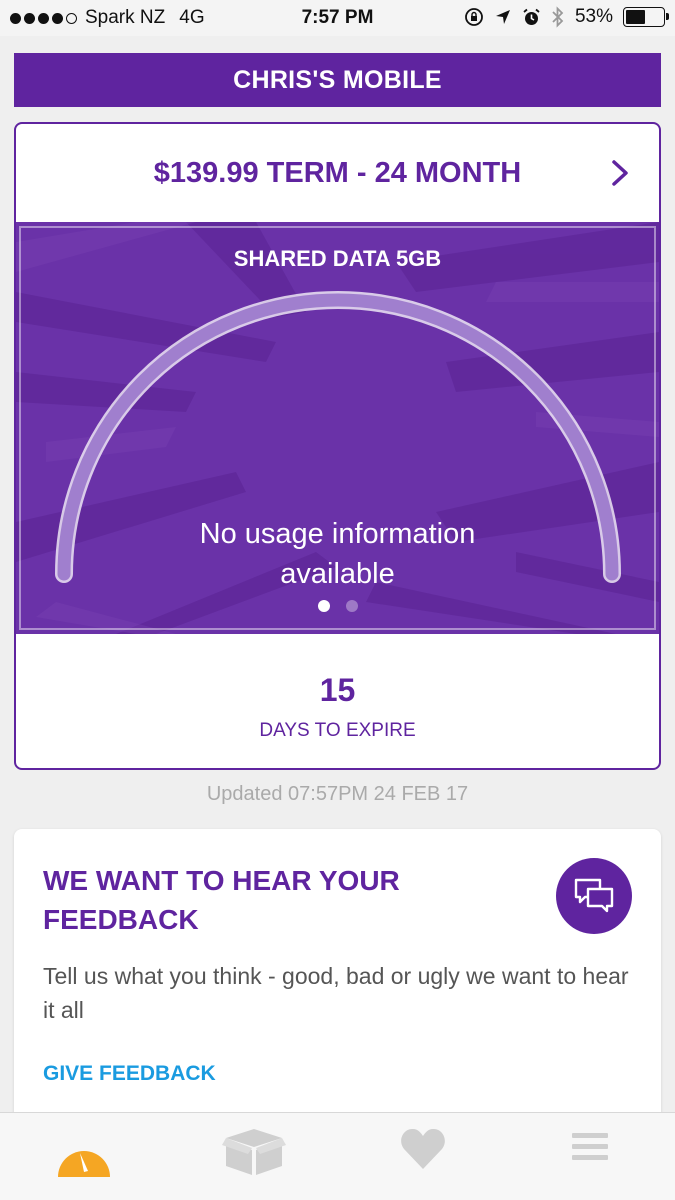  I want to click on page-dot-active, so click(323, 606).